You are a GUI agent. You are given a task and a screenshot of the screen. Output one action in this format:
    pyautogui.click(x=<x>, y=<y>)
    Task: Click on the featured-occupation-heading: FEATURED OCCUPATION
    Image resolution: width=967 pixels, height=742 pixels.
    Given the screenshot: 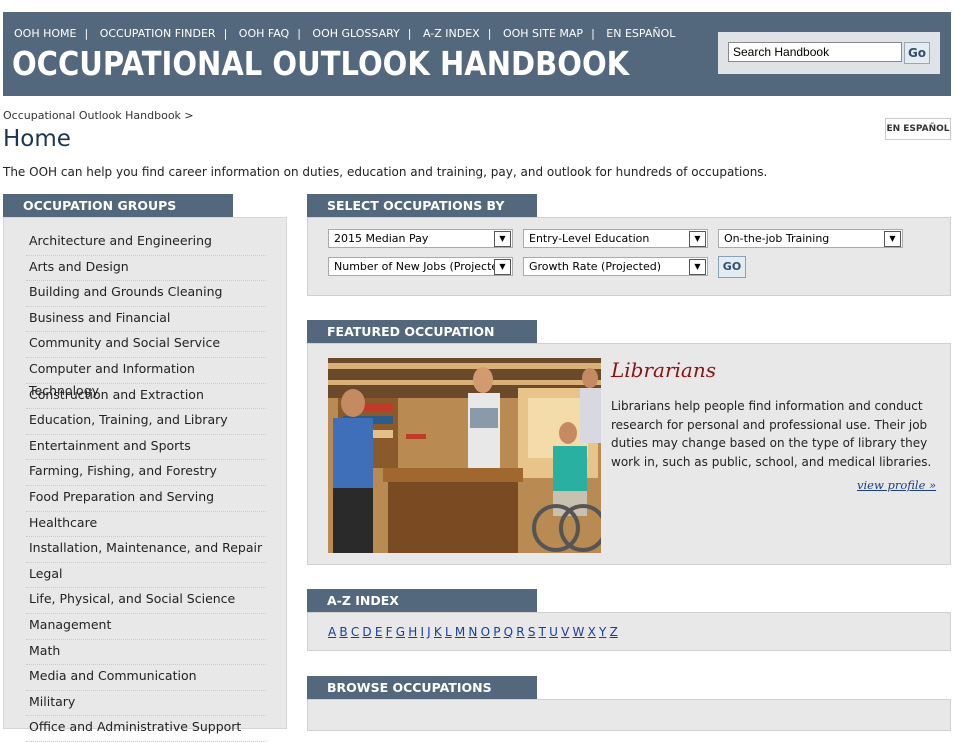 What is the action you would take?
    pyautogui.click(x=422, y=331)
    